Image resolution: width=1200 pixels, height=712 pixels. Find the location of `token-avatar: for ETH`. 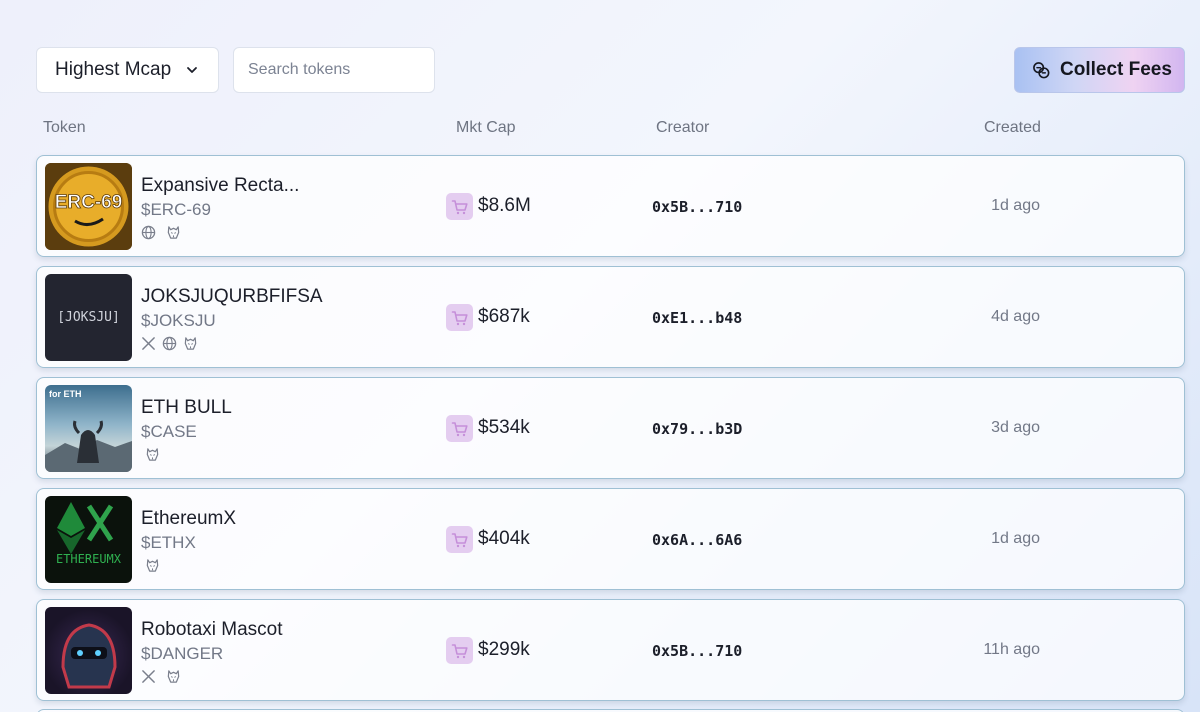

token-avatar: for ETH is located at coordinates (88, 428).